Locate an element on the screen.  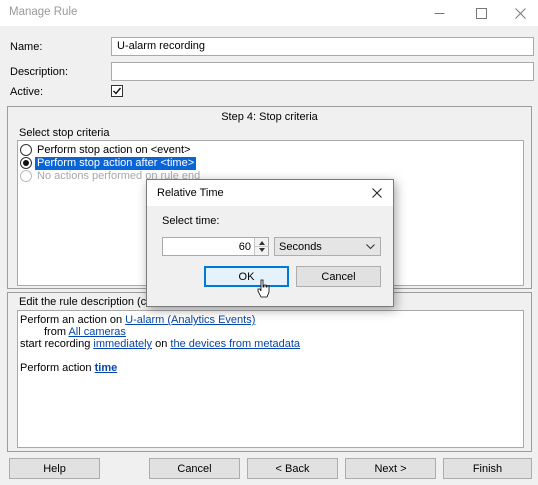
description-text: Perform action is located at coordinates (57, 368).